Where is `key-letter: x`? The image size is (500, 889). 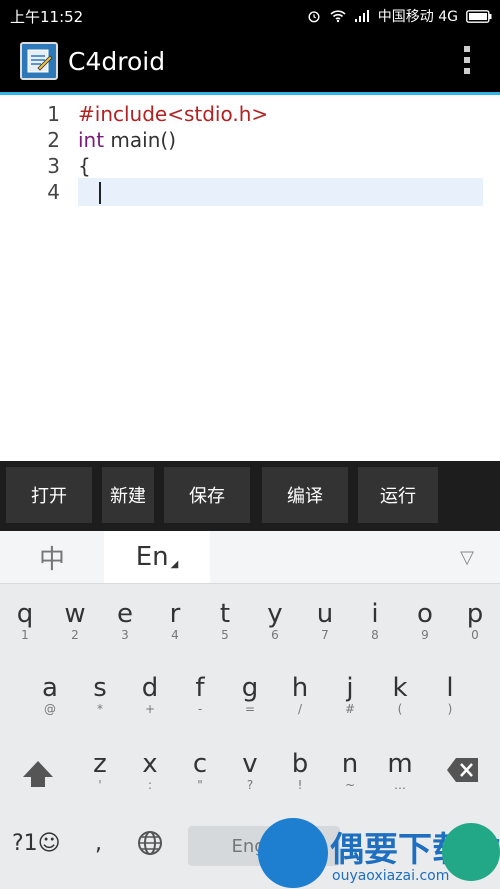
key-letter: x is located at coordinates (150, 764).